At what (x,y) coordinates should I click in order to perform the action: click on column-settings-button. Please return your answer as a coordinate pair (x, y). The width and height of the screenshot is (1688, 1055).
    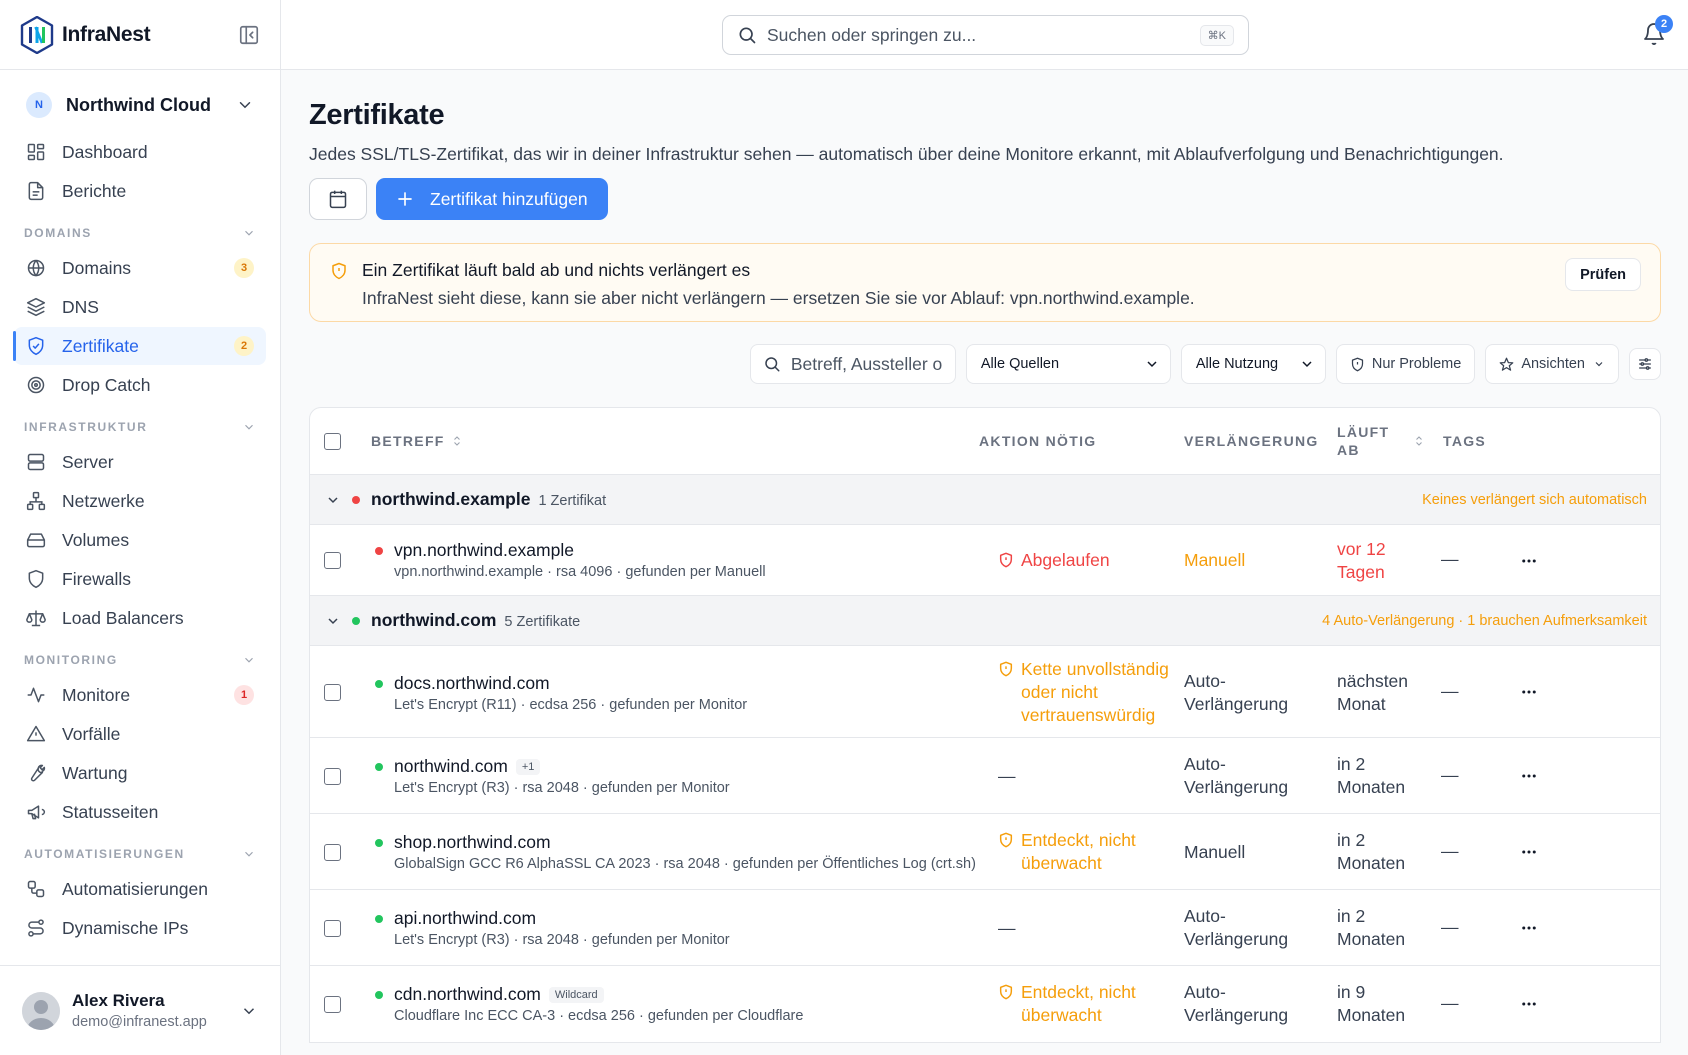
    Looking at the image, I should click on (1645, 364).